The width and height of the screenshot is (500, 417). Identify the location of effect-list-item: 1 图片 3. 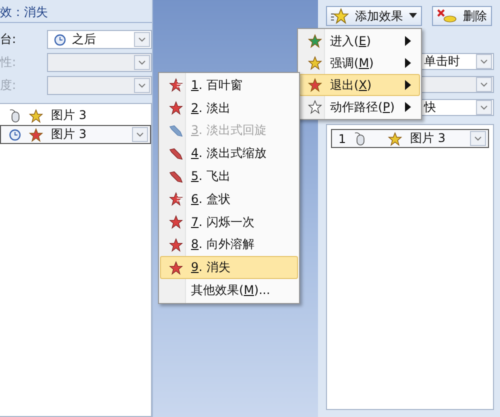
(410, 138).